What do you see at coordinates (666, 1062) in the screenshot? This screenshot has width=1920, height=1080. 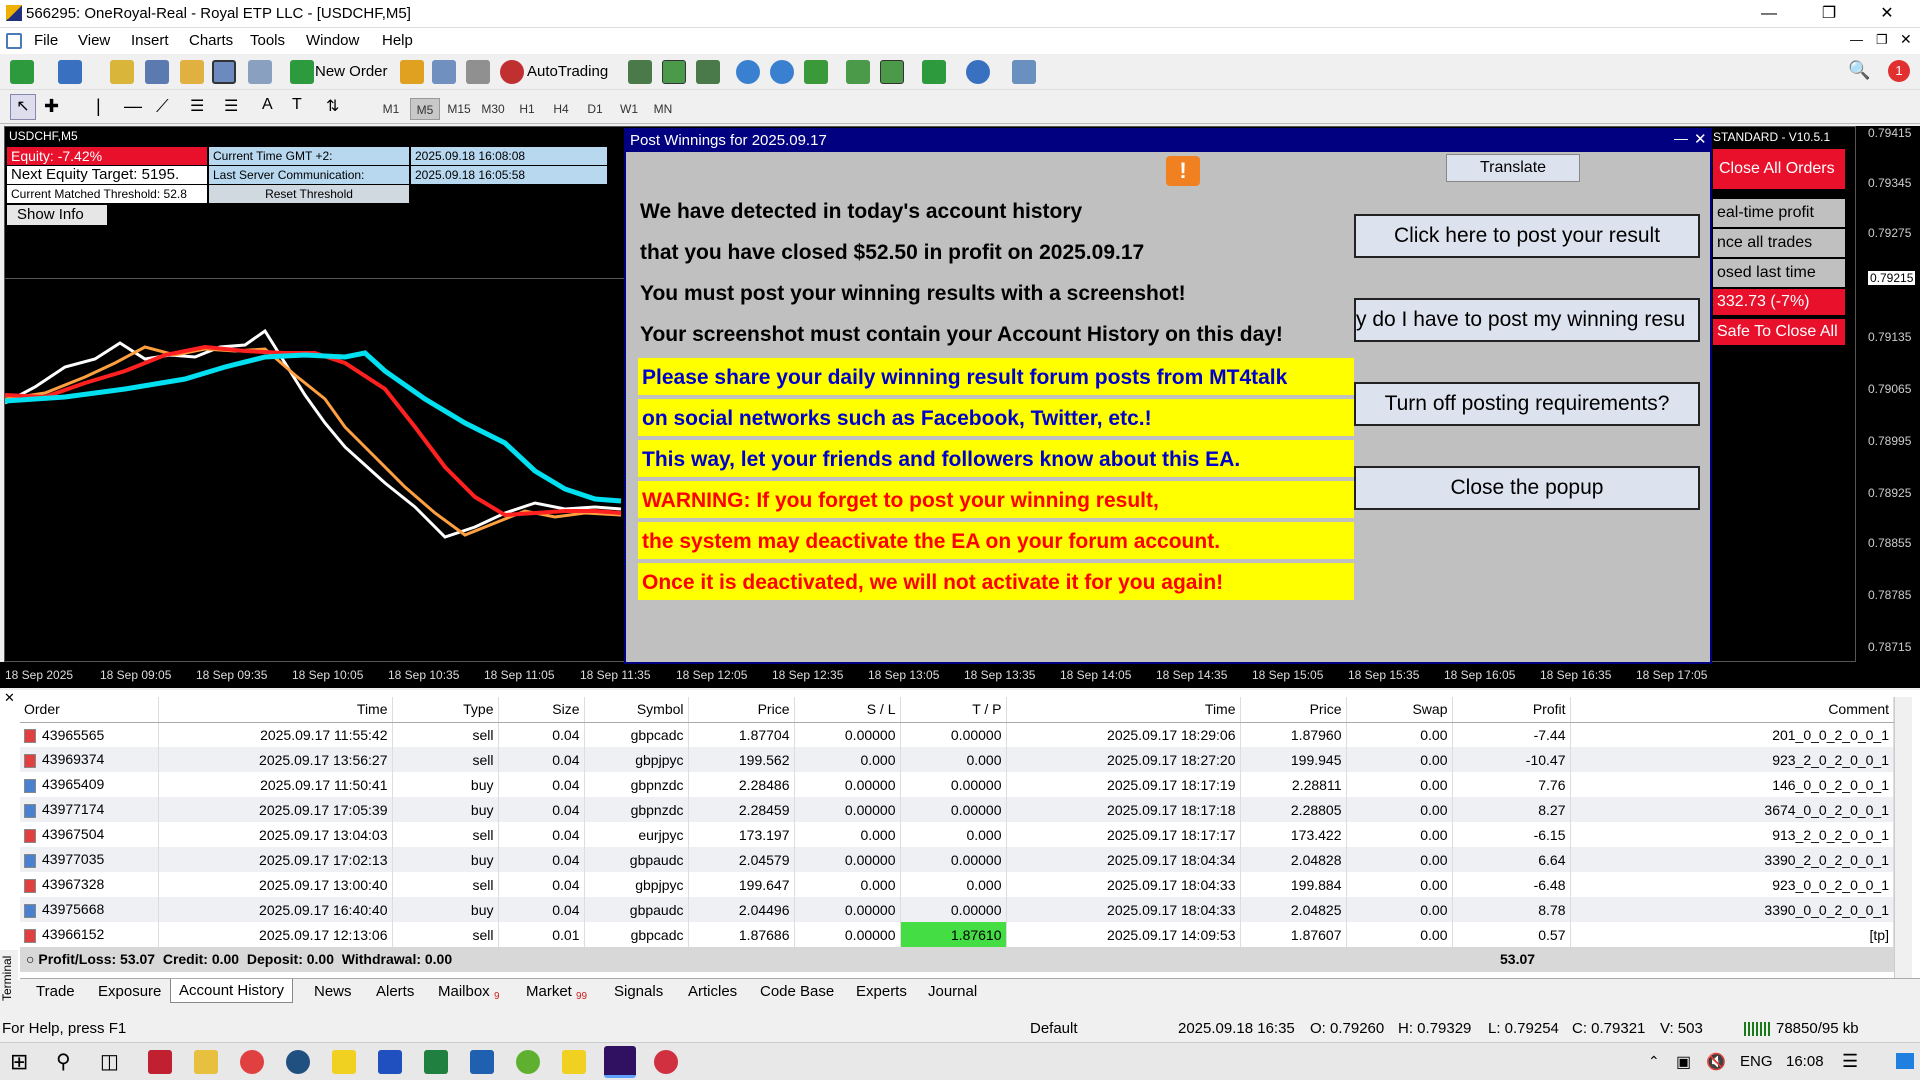 I see `red-app-icon` at bounding box center [666, 1062].